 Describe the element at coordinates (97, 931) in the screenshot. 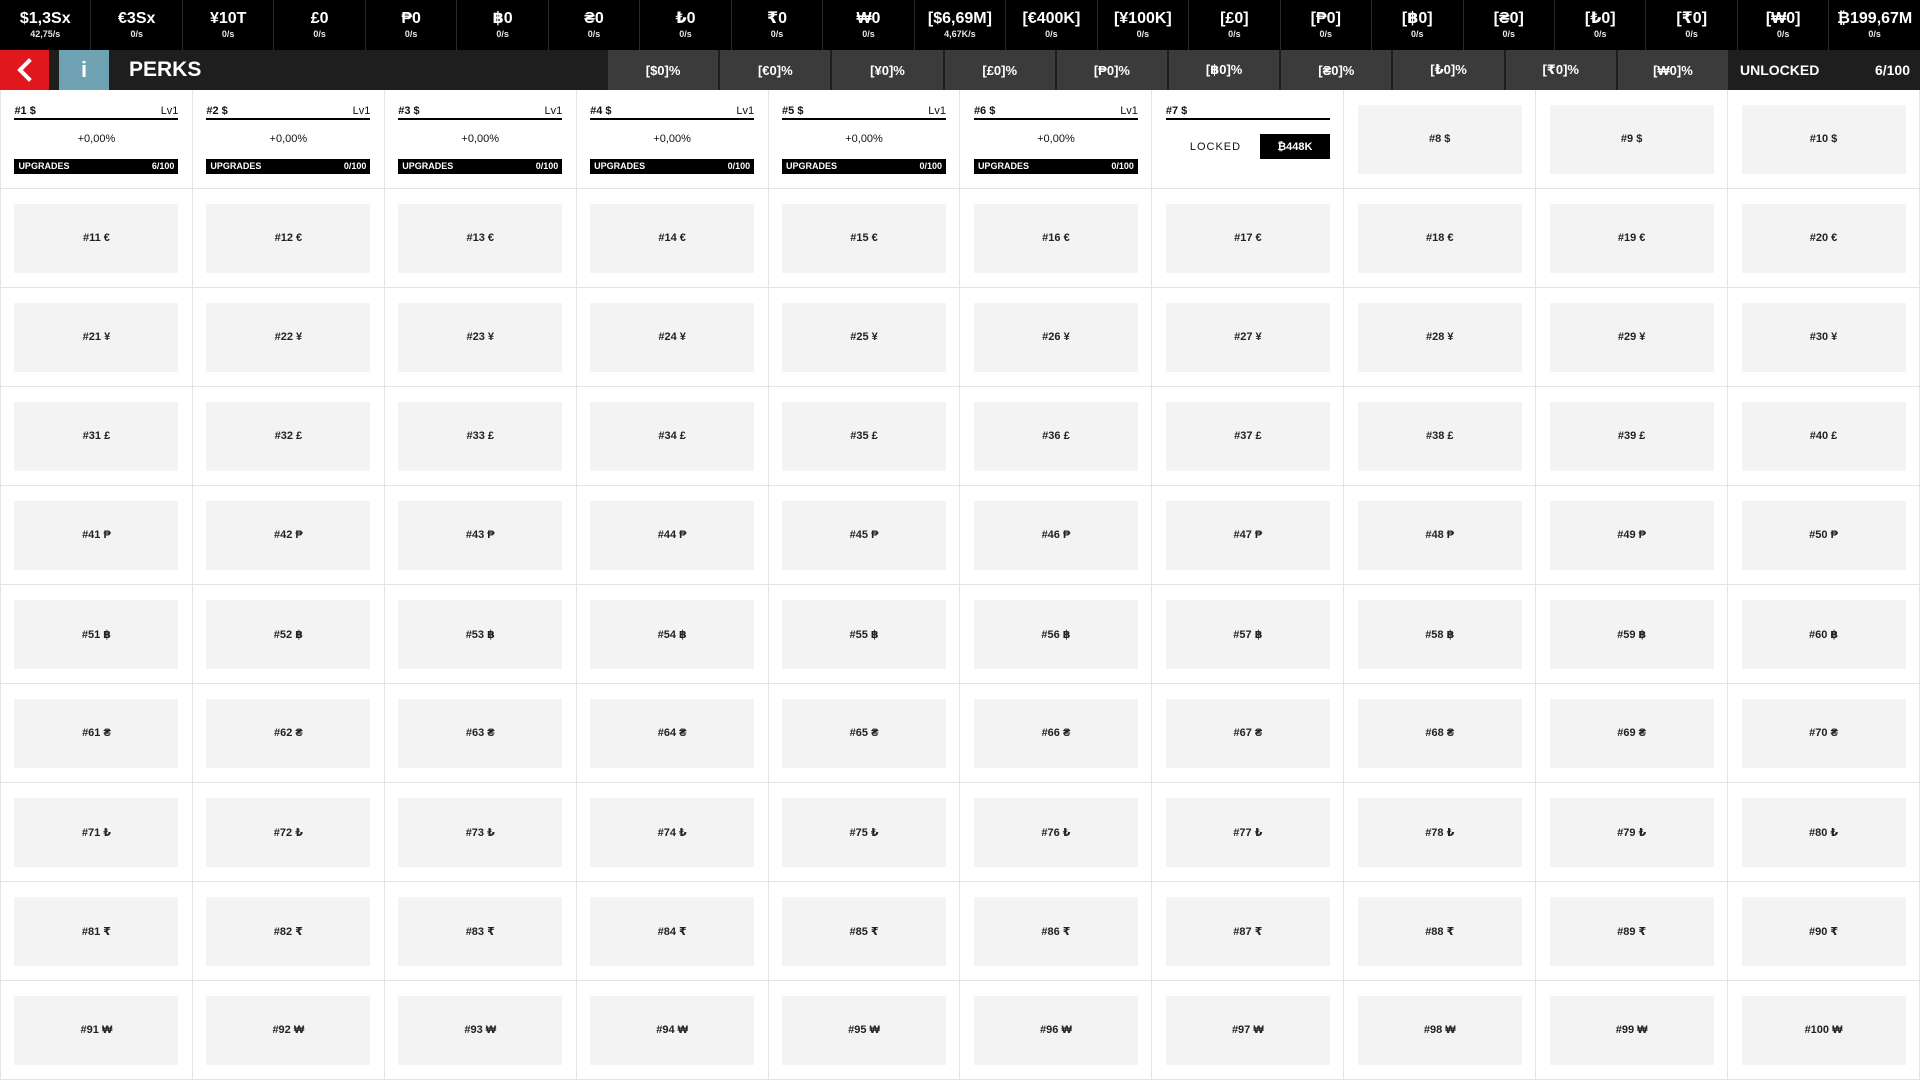

I see `perk-cell: #81 ₹` at that location.